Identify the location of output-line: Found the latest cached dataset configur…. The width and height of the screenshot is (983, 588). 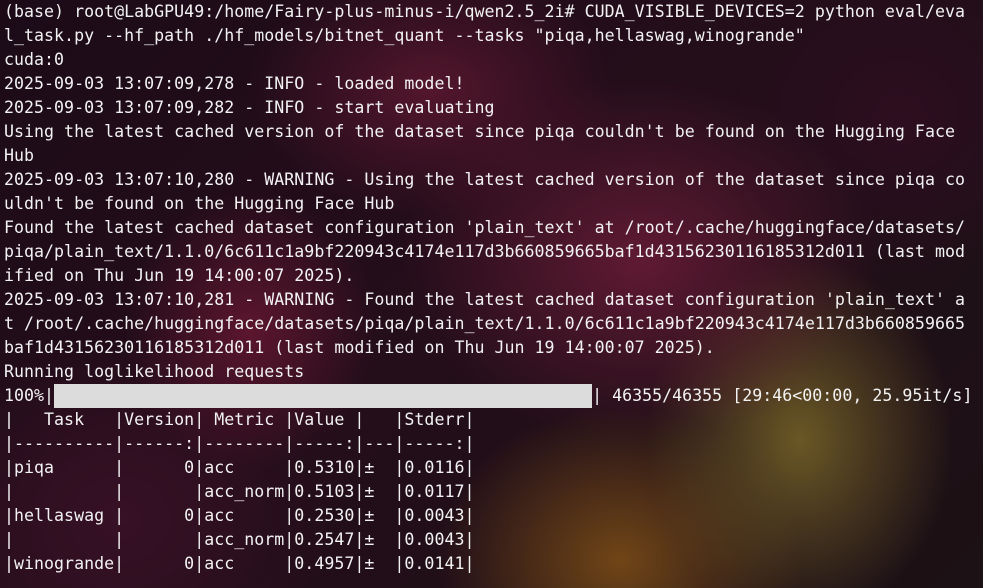
(484, 227).